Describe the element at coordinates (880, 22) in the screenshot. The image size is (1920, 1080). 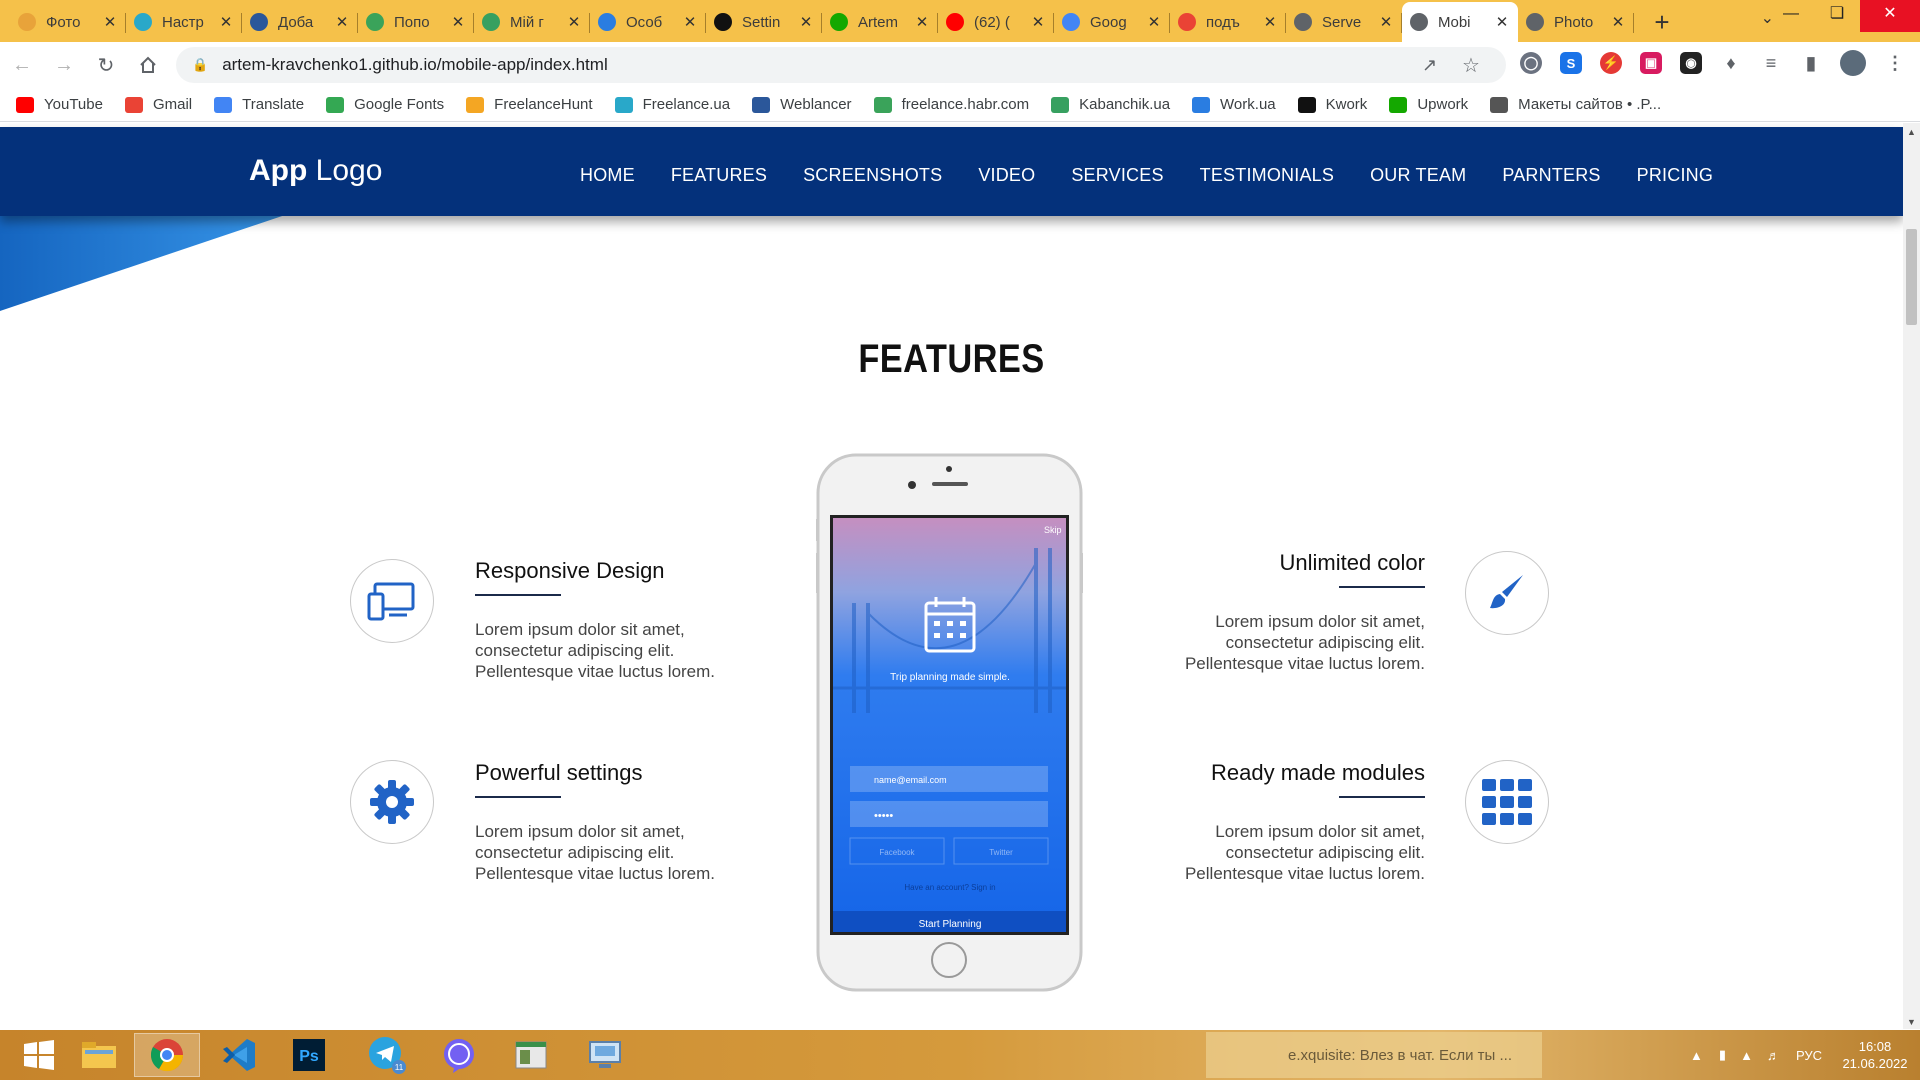
I see `browser-tab: Artem ✕` at that location.